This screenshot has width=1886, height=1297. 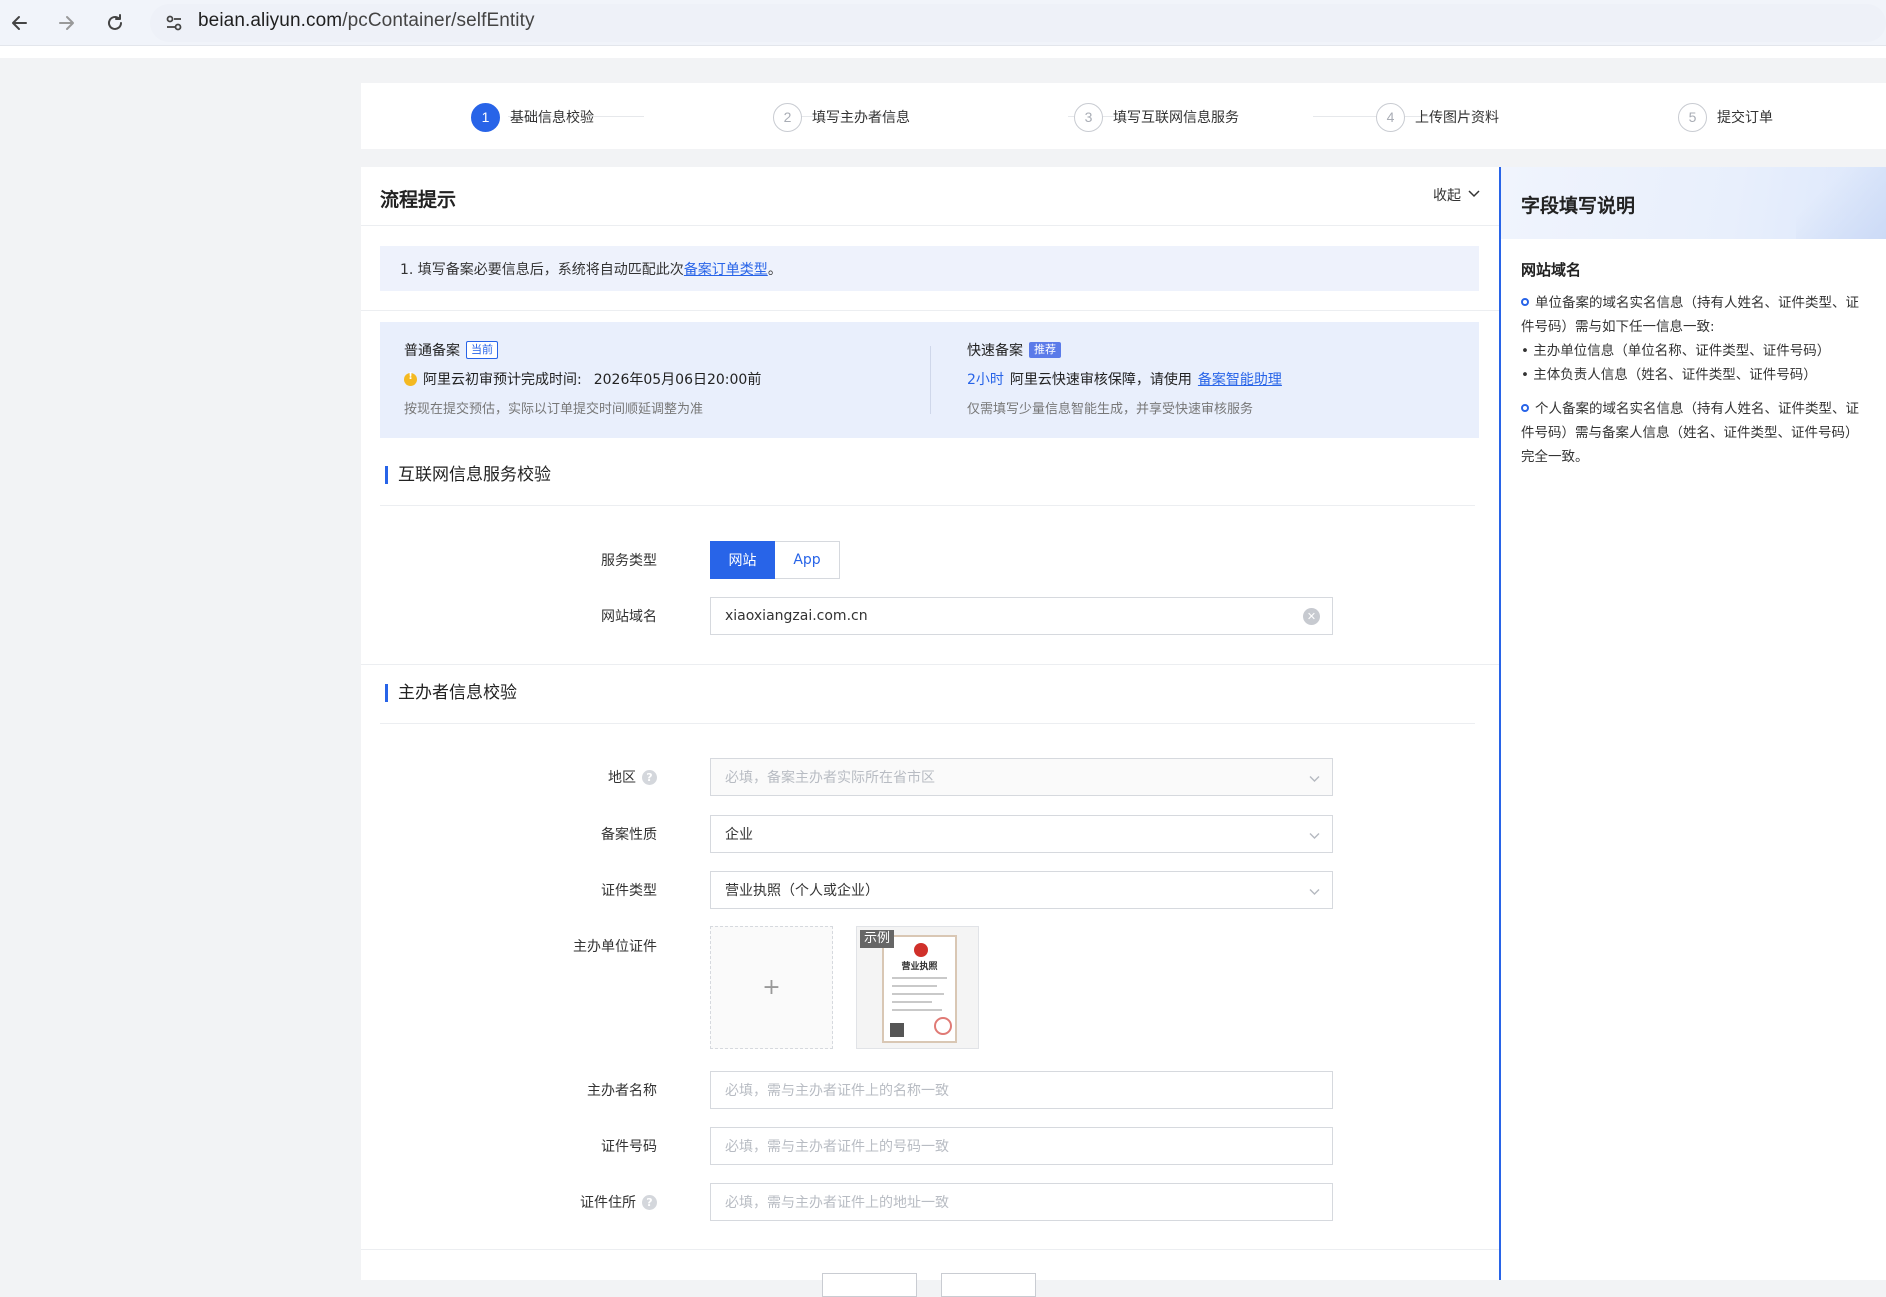 What do you see at coordinates (742, 560) in the screenshot?
I see `website-option: 网站` at bounding box center [742, 560].